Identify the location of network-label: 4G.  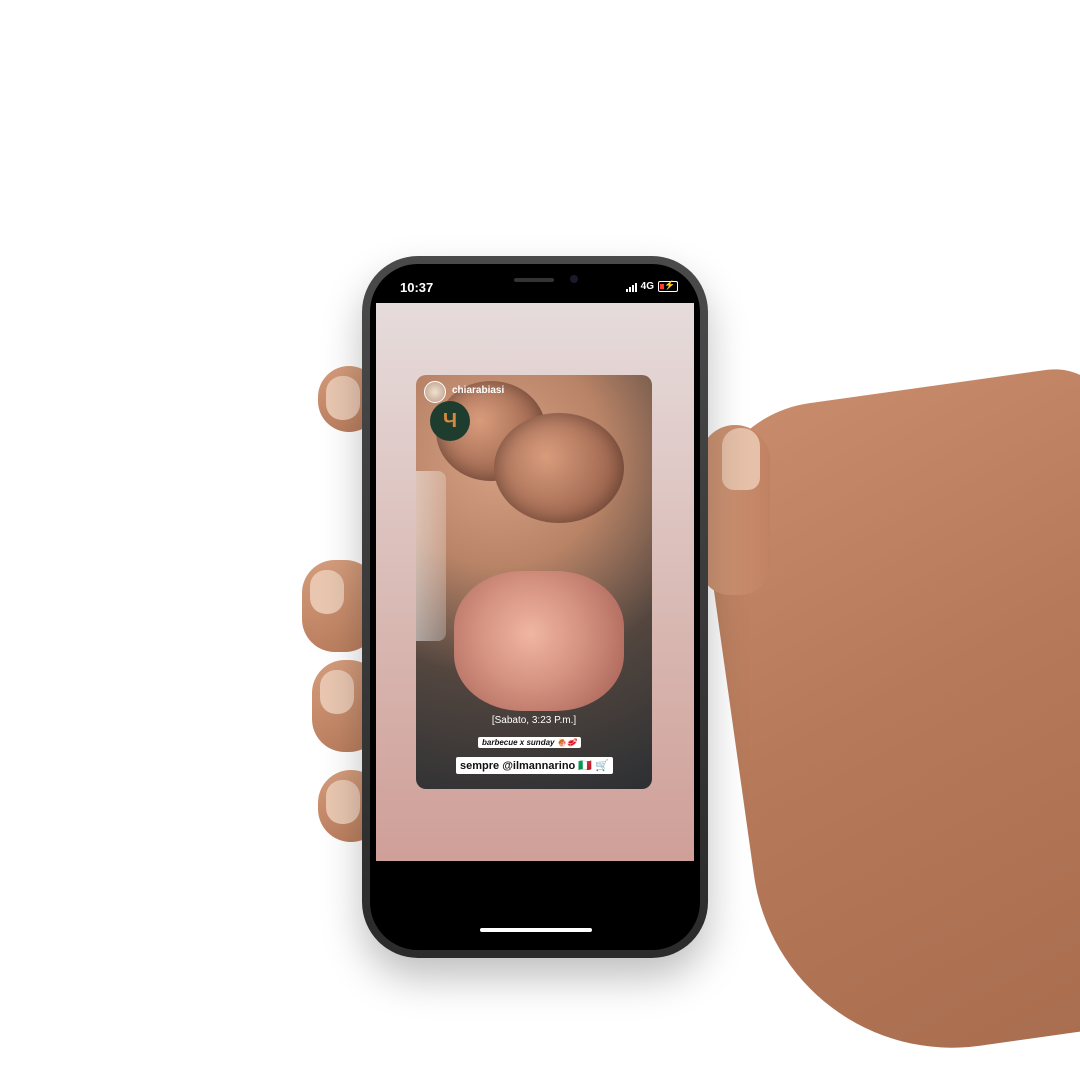
(647, 286).